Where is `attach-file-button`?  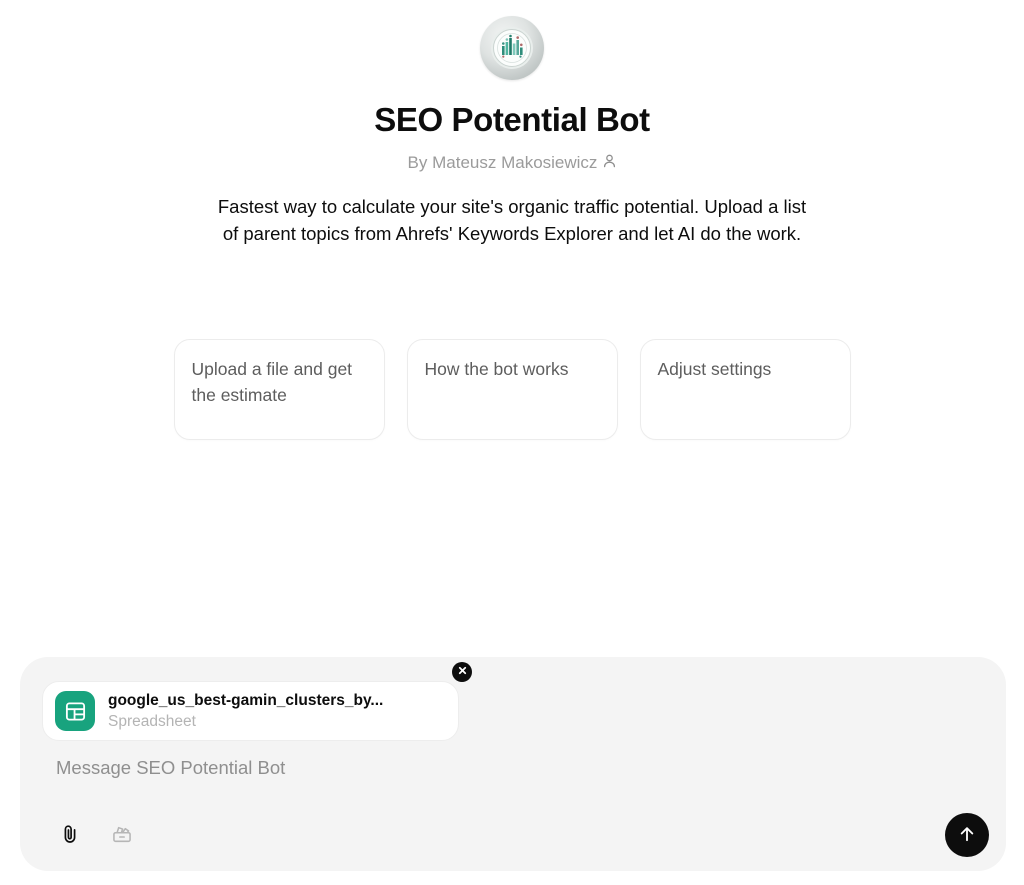
attach-file-button is located at coordinates (70, 835).